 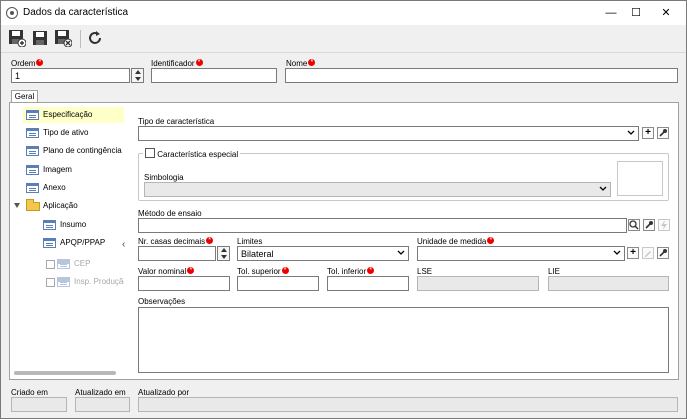 What do you see at coordinates (481, 75) in the screenshot?
I see `nome-input` at bounding box center [481, 75].